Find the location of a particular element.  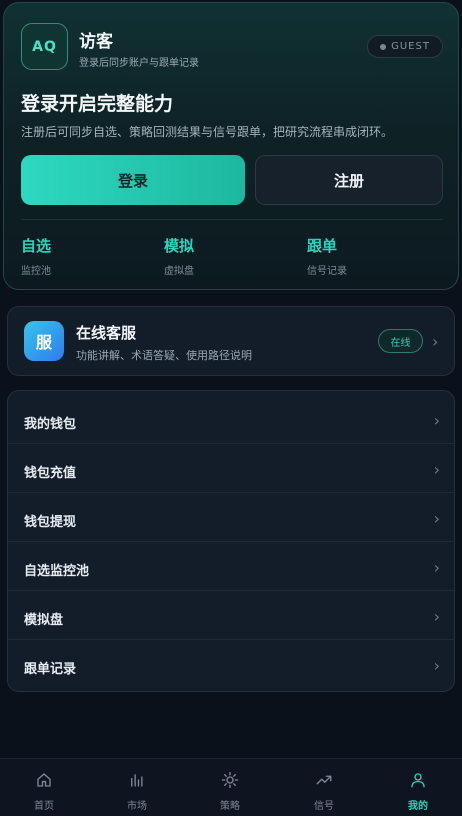

trend-icon is located at coordinates (324, 780).